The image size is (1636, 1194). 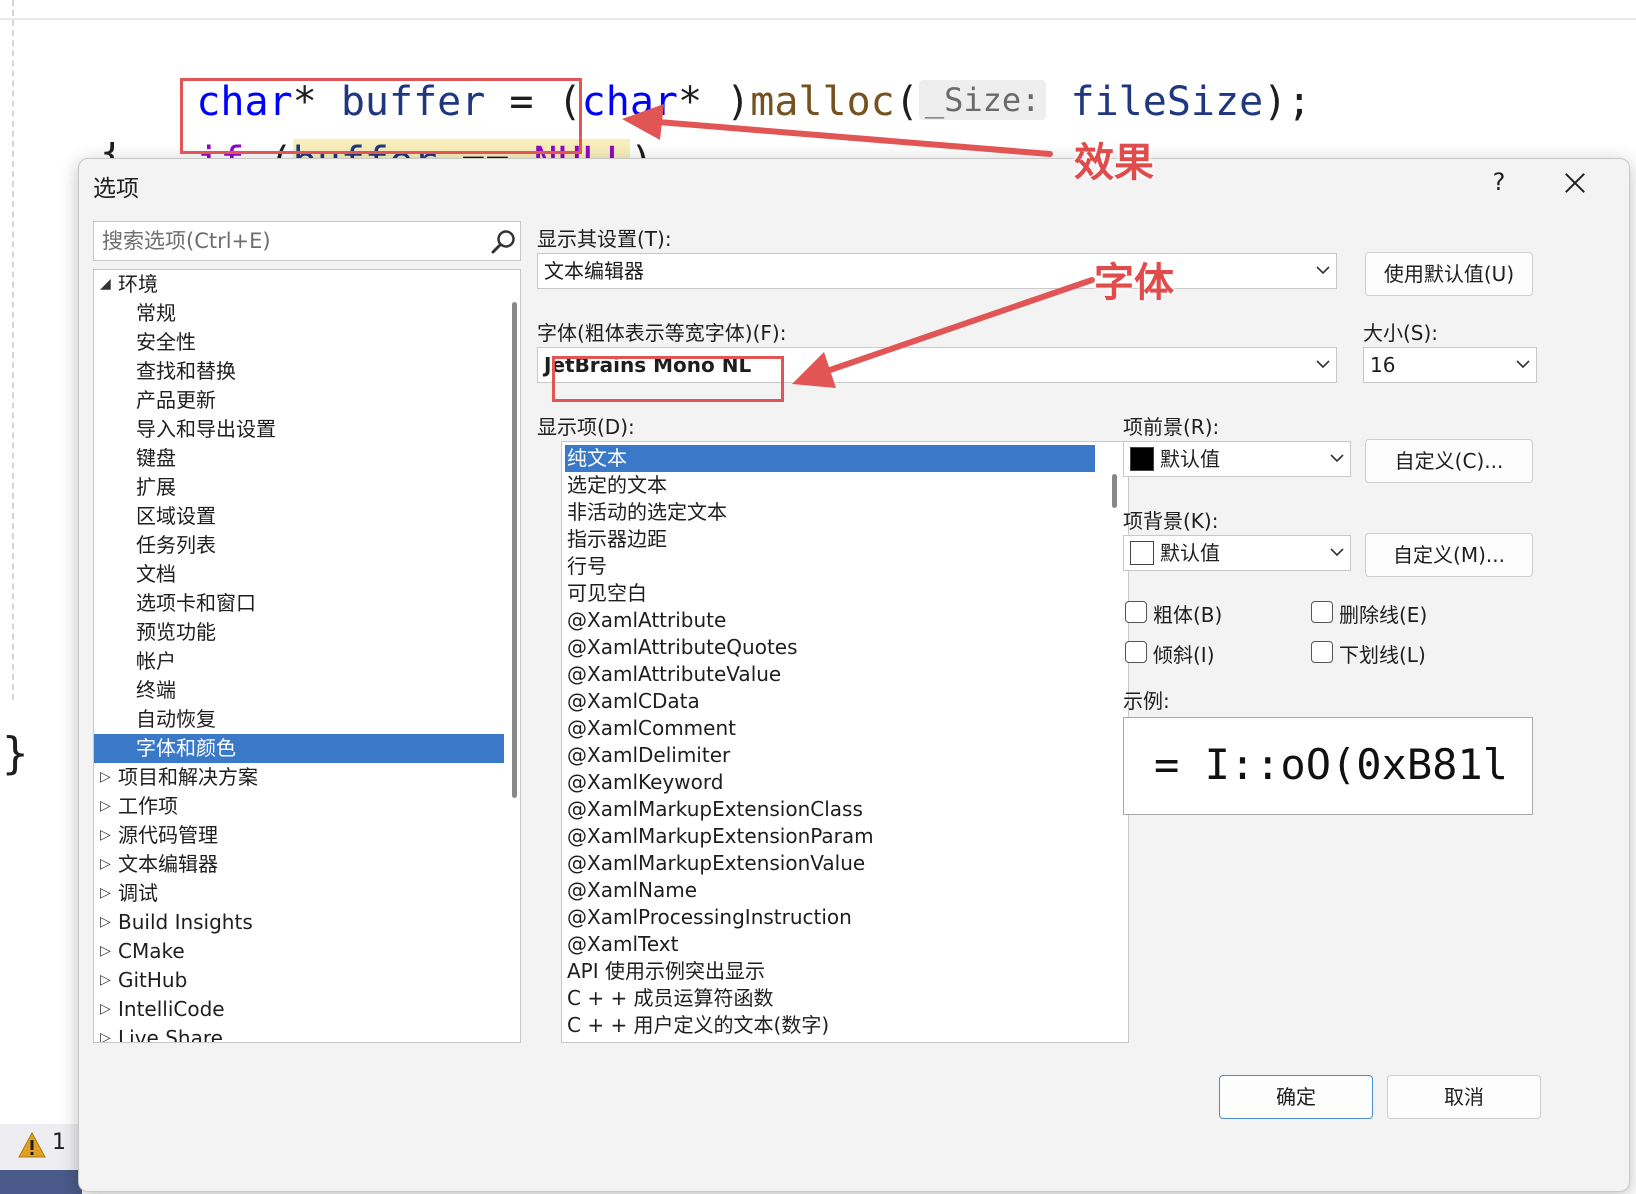 What do you see at coordinates (514, 550) in the screenshot?
I see `tree-scrollbar-thumb` at bounding box center [514, 550].